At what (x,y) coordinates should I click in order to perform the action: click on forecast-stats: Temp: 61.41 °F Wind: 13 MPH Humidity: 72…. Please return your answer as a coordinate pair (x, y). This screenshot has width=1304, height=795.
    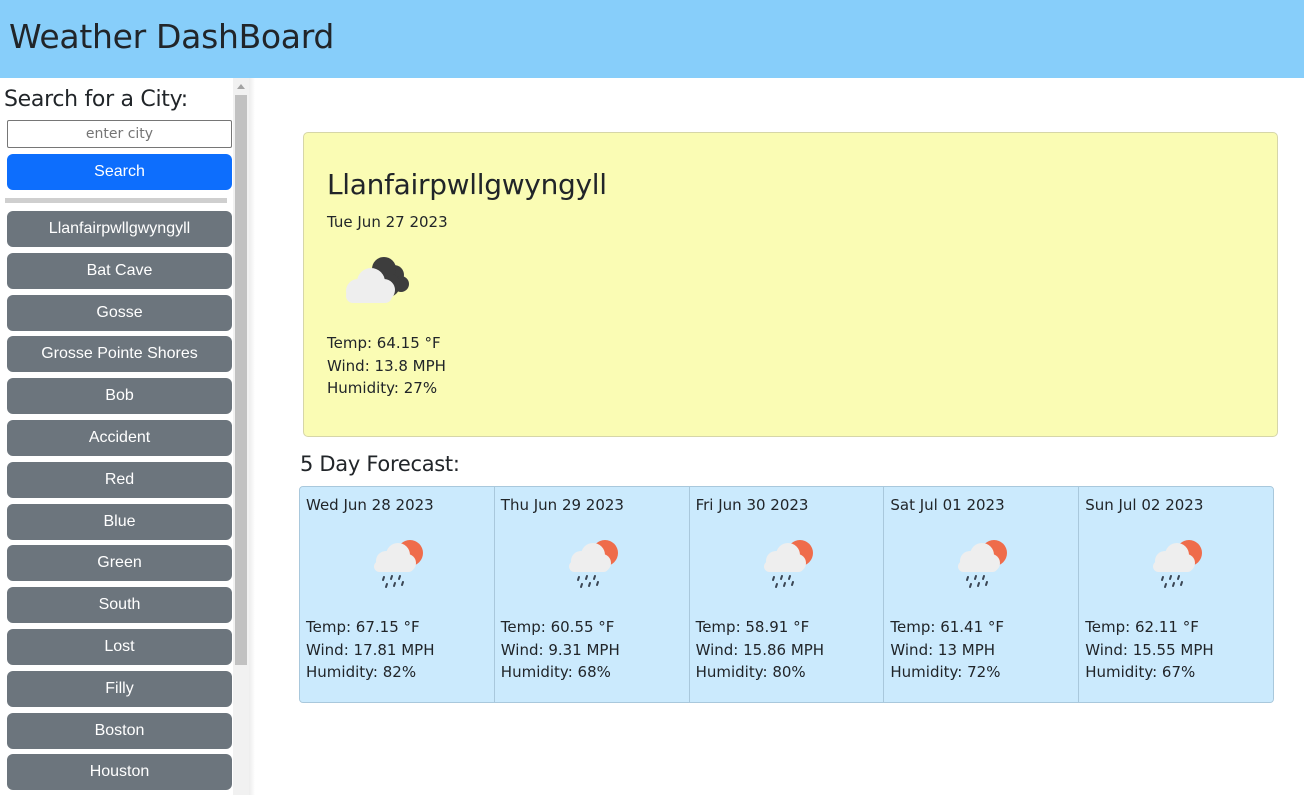
    Looking at the image, I should click on (947, 650).